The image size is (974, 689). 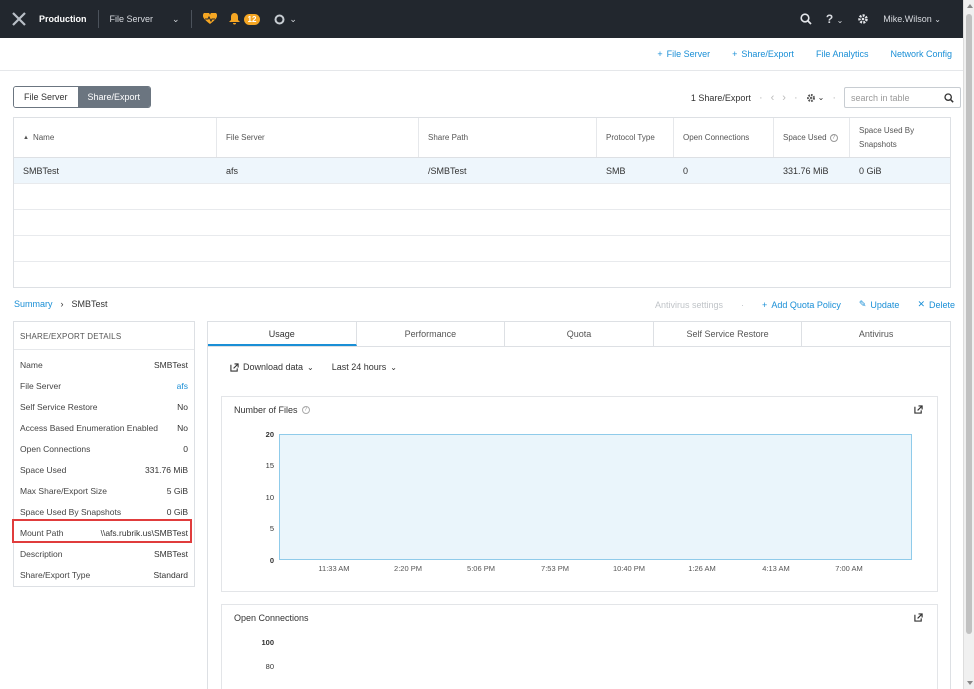 I want to click on view-toggle: File Server Share/Export, so click(x=82, y=97).